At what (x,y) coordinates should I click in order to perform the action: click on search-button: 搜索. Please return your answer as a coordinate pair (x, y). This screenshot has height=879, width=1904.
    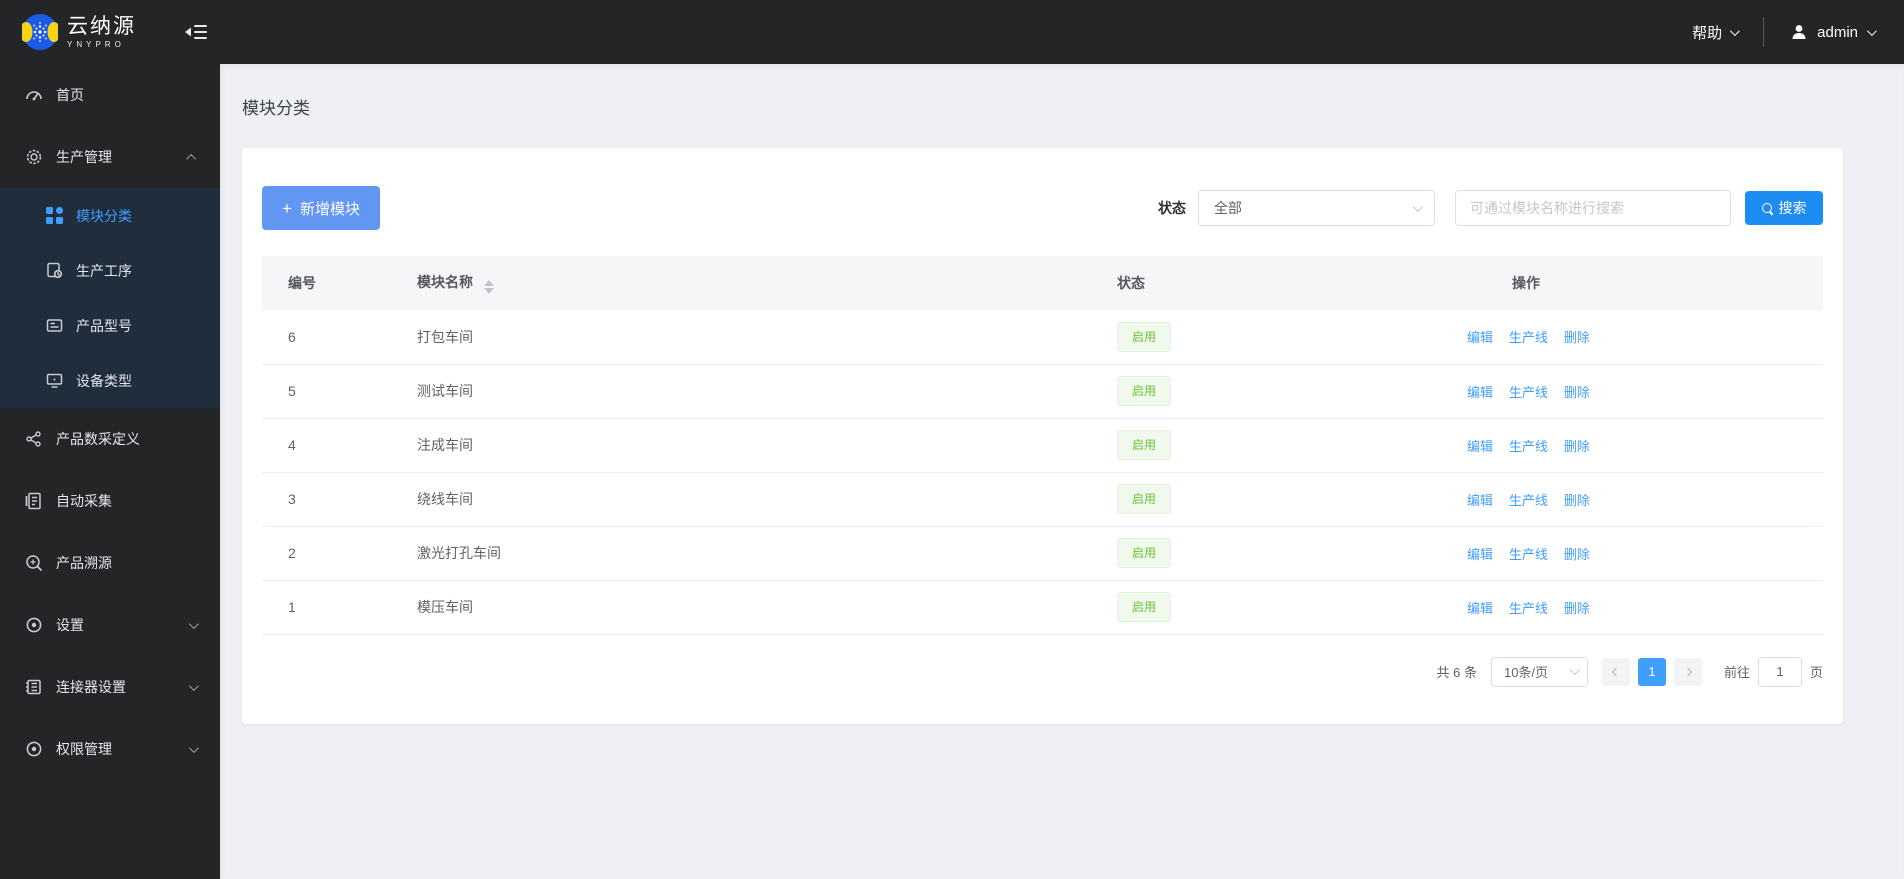
    Looking at the image, I should click on (1784, 208).